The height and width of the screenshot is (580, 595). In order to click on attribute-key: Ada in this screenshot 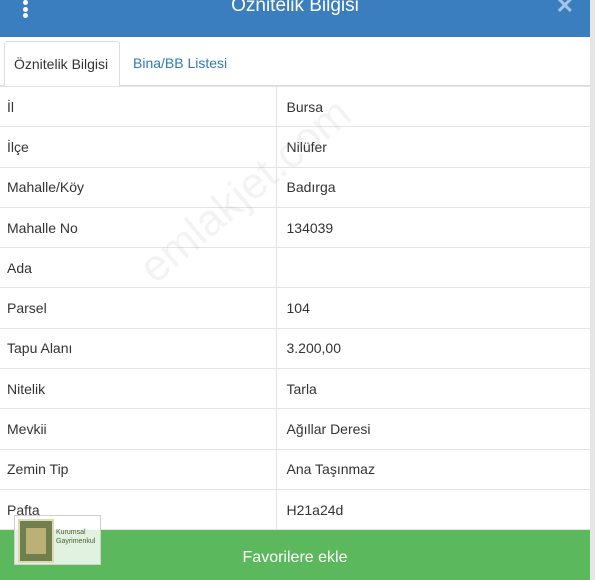, I will do `click(138, 268)`.